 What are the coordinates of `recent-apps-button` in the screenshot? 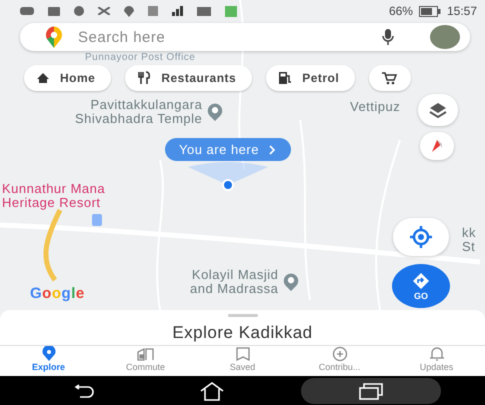 It's located at (370, 391).